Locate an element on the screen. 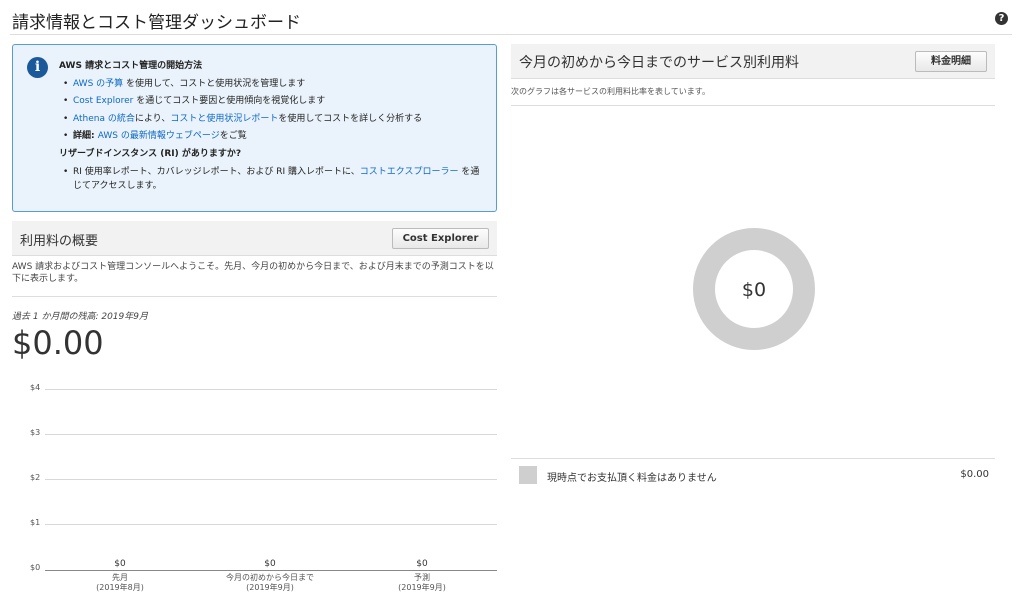  overview-panel-header: 利用料の概要 Cost Explorer is located at coordinates (254, 238).